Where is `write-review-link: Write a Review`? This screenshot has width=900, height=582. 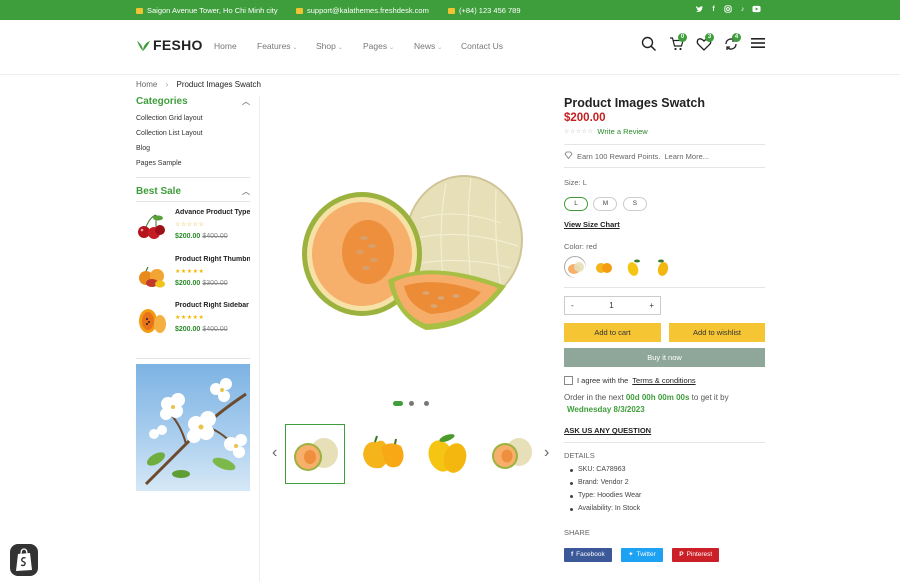 write-review-link: Write a Review is located at coordinates (622, 131).